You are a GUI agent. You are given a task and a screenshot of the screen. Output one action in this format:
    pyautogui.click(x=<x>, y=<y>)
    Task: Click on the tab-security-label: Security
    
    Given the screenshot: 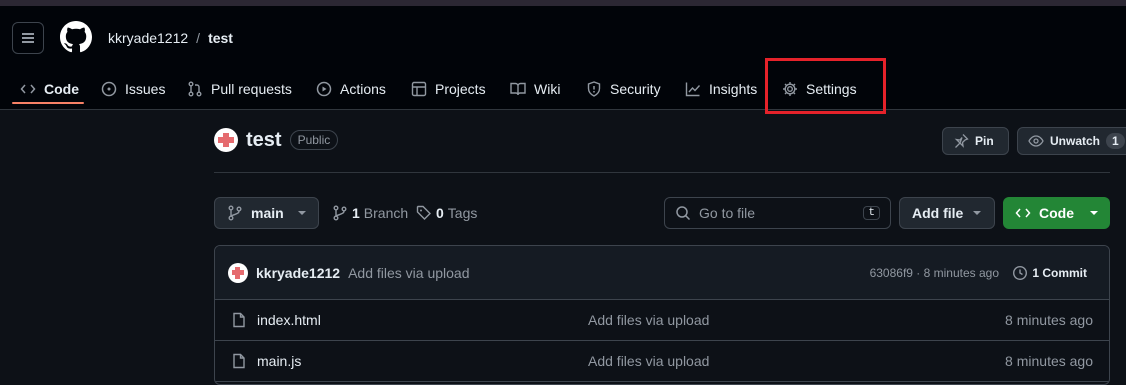 What is the action you would take?
    pyautogui.click(x=635, y=89)
    